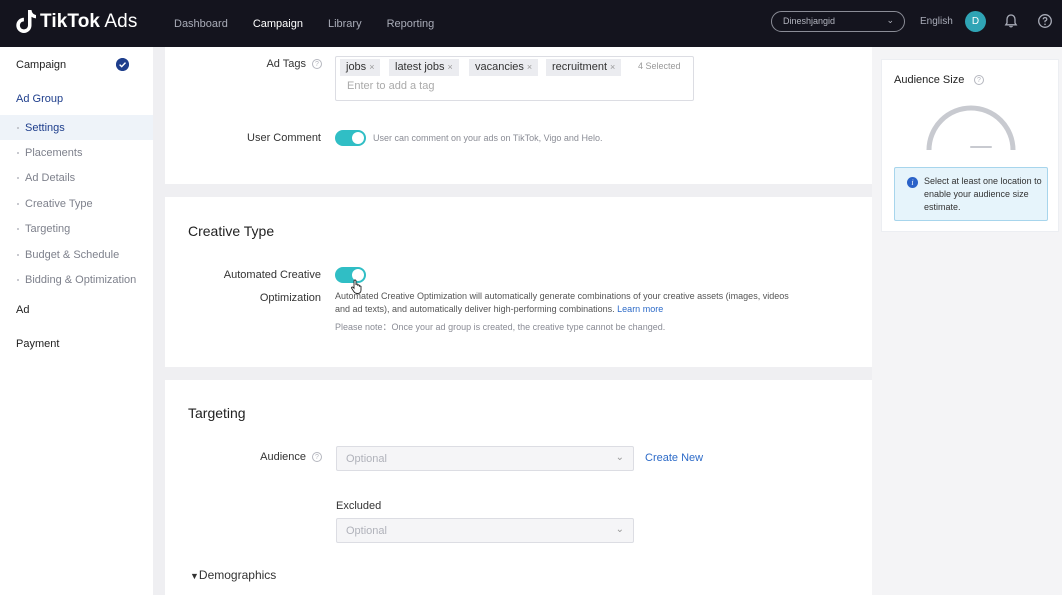  Describe the element at coordinates (39, 99) in the screenshot. I see `sidebar-step-ad-group: Ad Group` at that location.